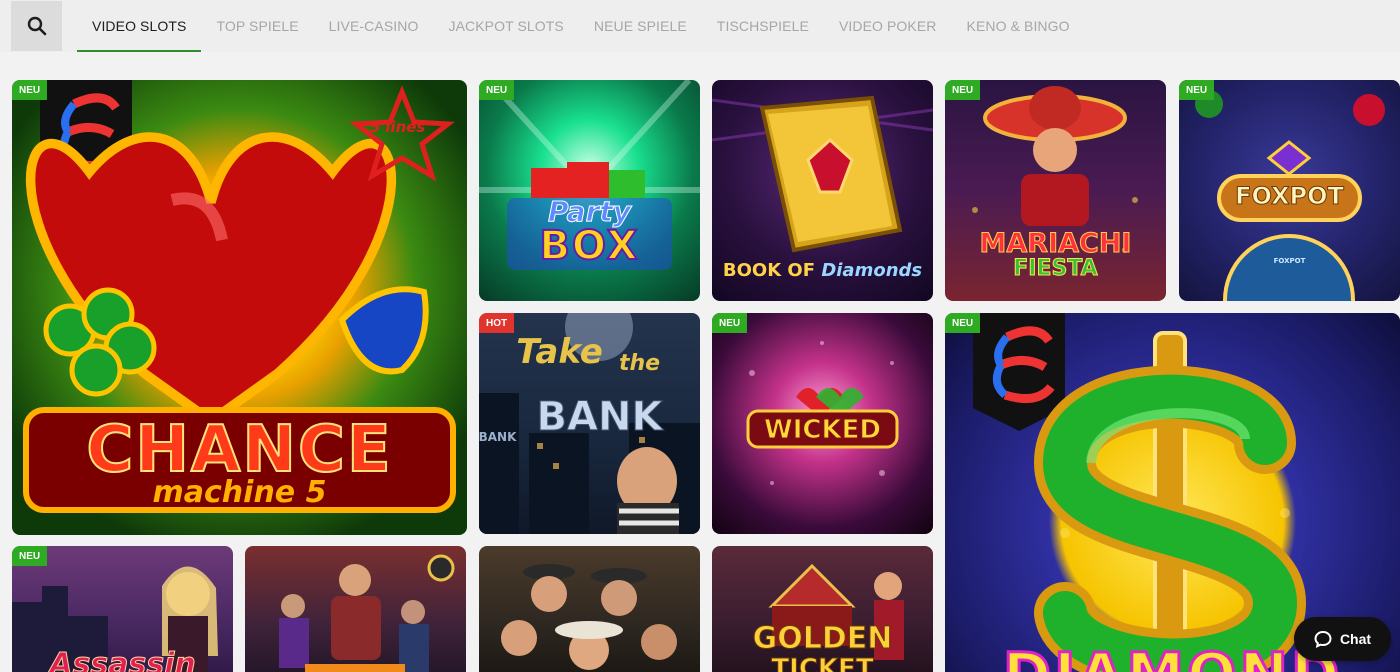  What do you see at coordinates (123, 659) in the screenshot?
I see `game-title: Assassin` at bounding box center [123, 659].